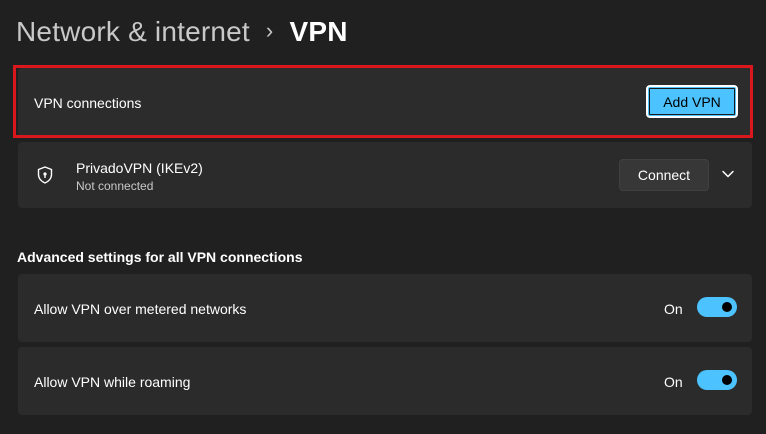  I want to click on toggle-state-roaming: On, so click(673, 382).